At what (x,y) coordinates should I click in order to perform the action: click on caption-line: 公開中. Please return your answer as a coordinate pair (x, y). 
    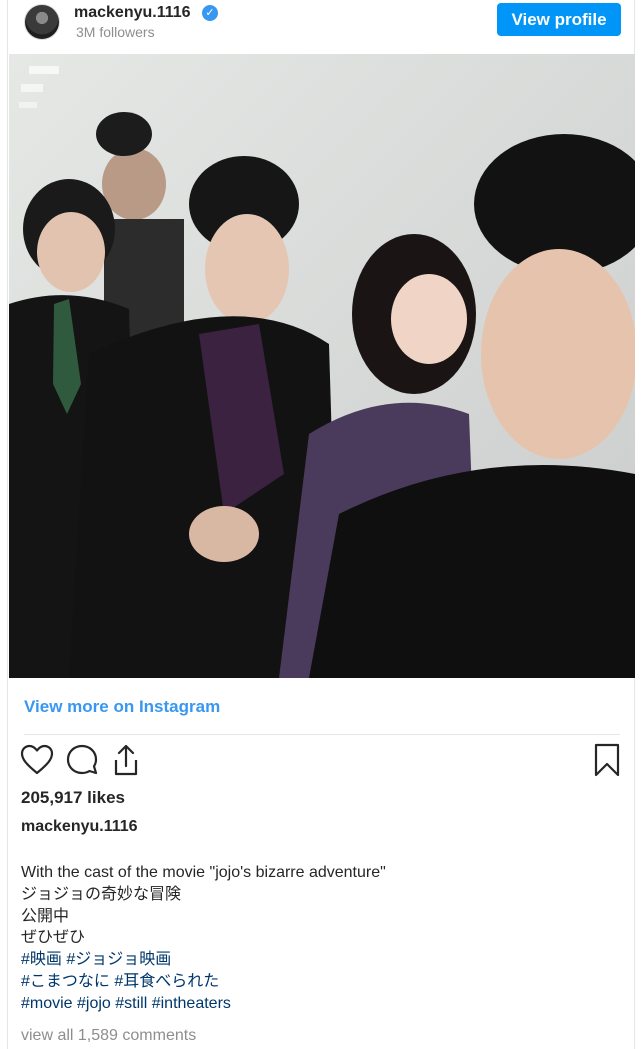
    Looking at the image, I should click on (45, 916).